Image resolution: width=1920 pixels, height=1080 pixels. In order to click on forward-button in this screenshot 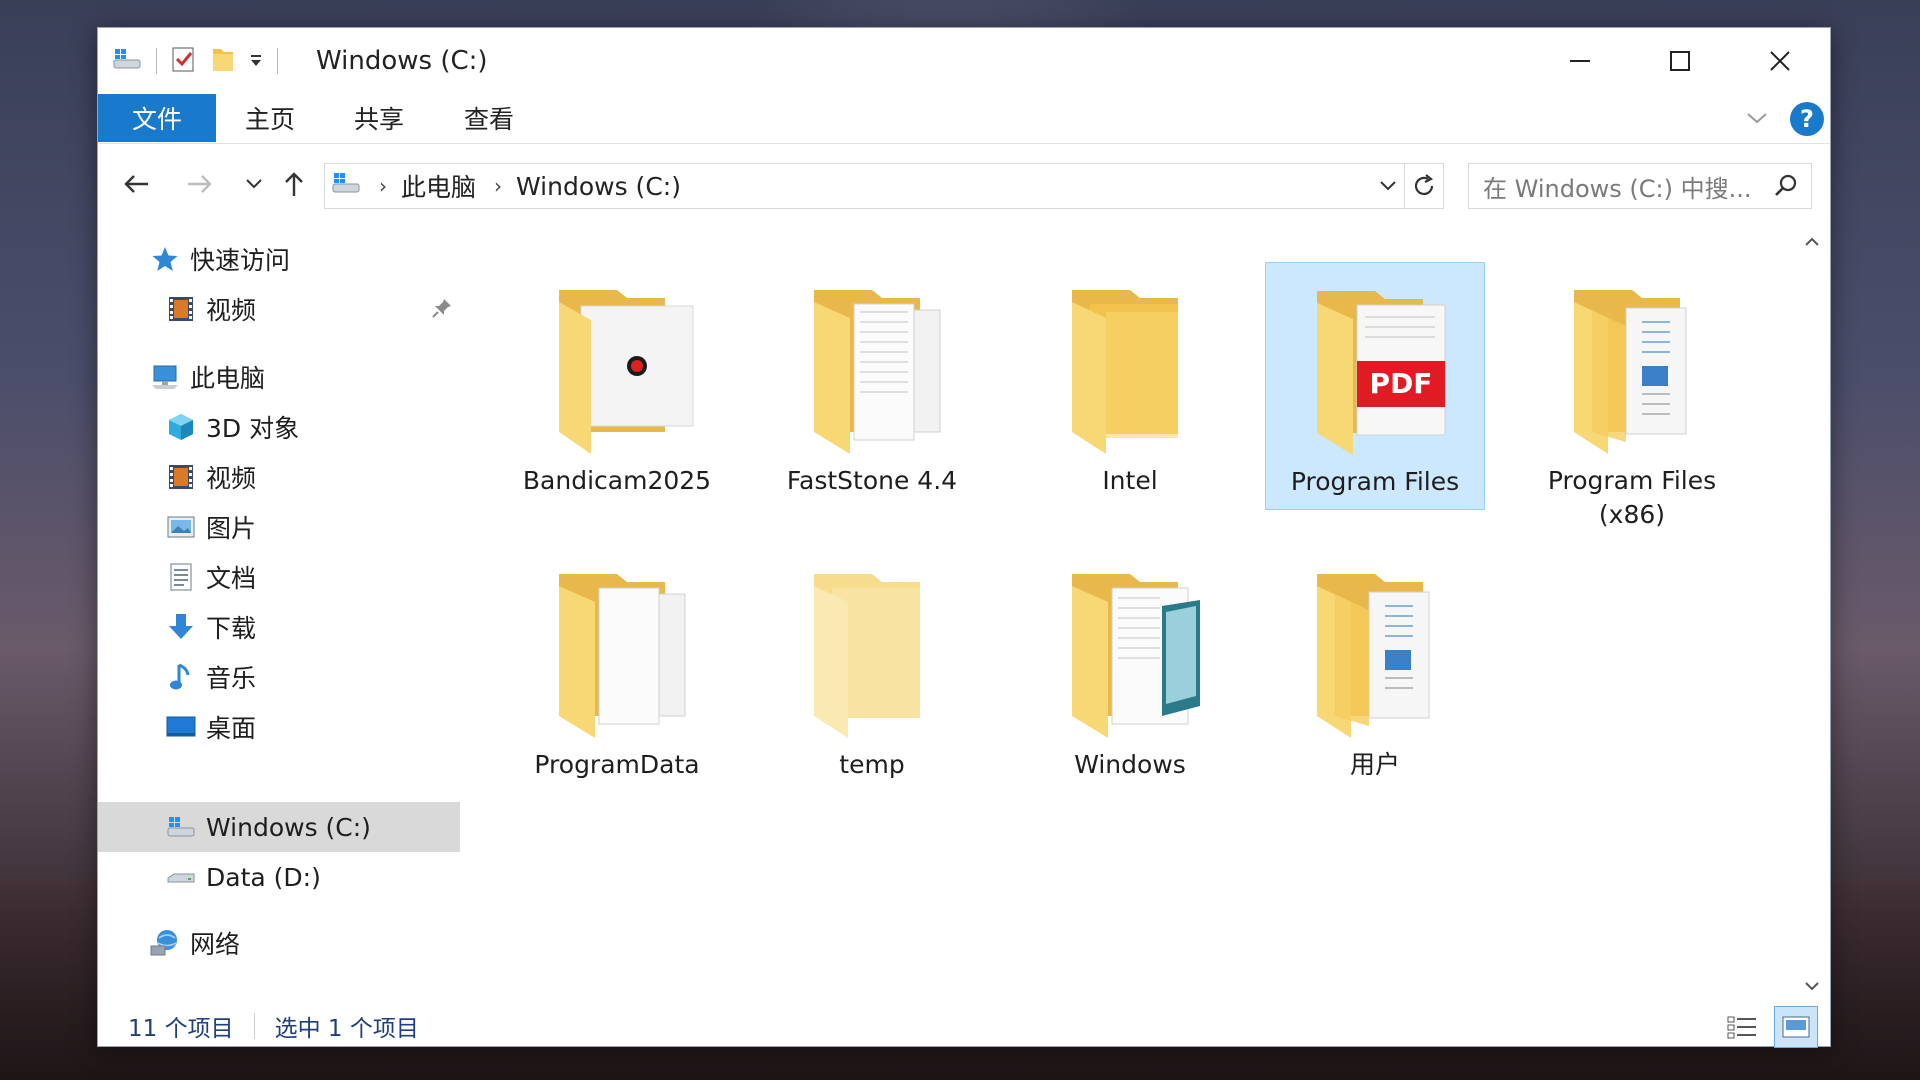, I will do `click(200, 184)`.